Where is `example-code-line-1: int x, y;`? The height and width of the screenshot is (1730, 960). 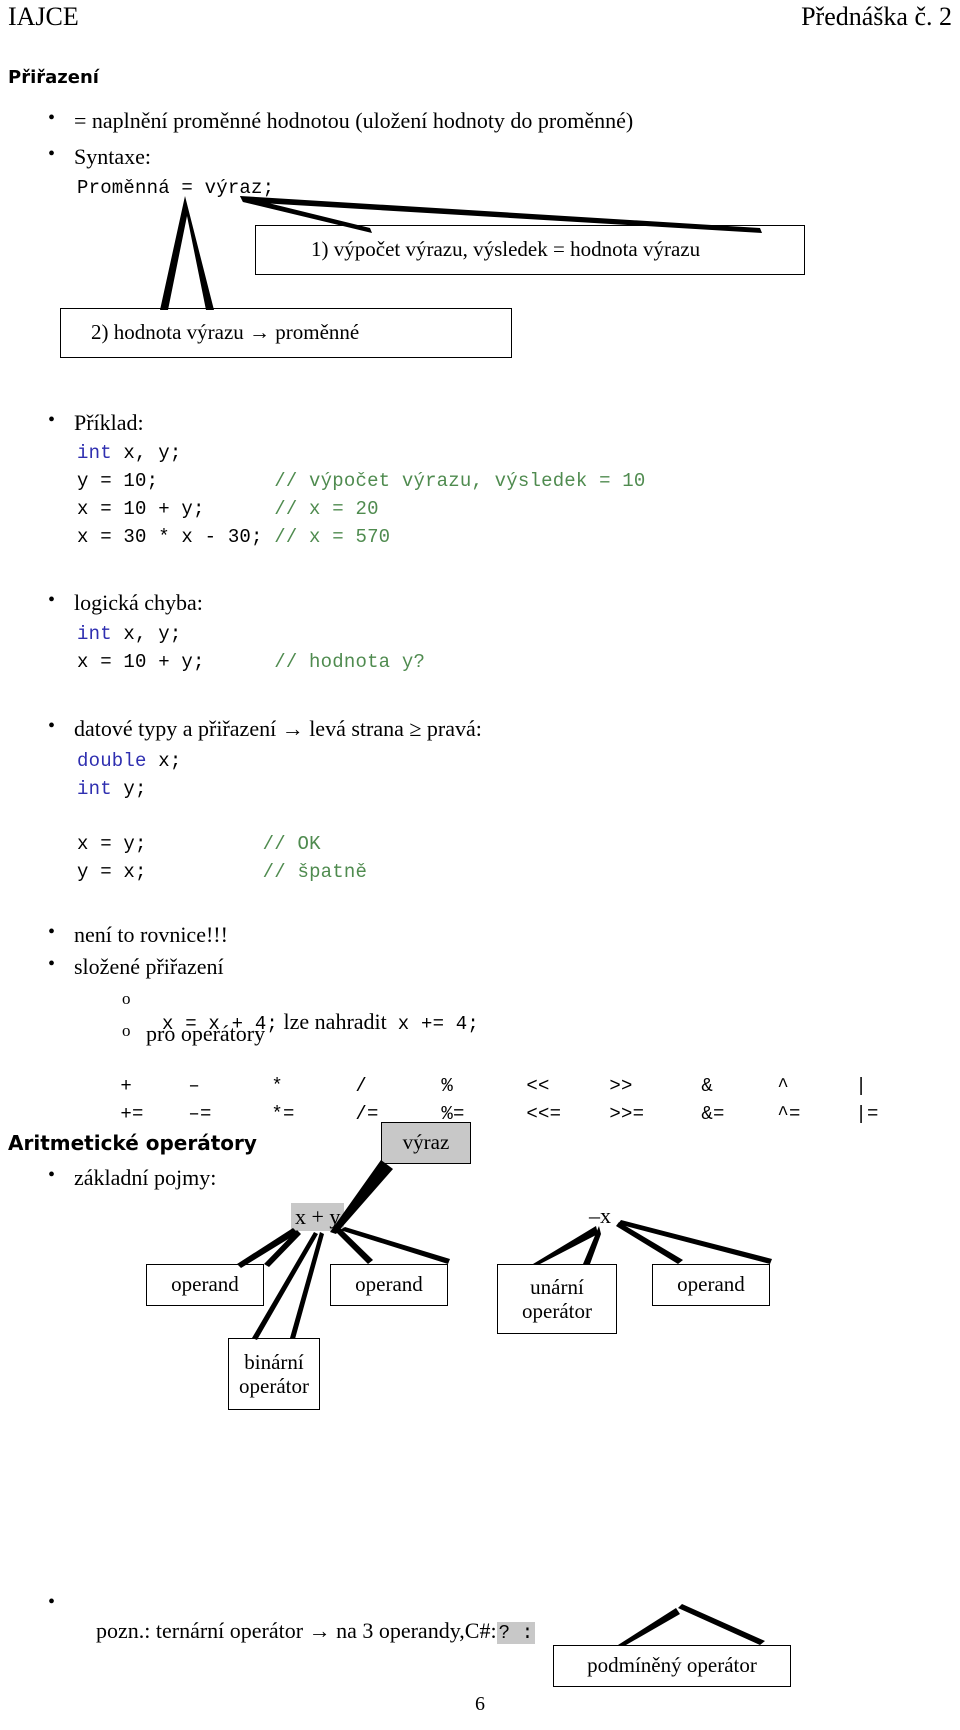
example-code-line-1: int x, y; is located at coordinates (129, 453).